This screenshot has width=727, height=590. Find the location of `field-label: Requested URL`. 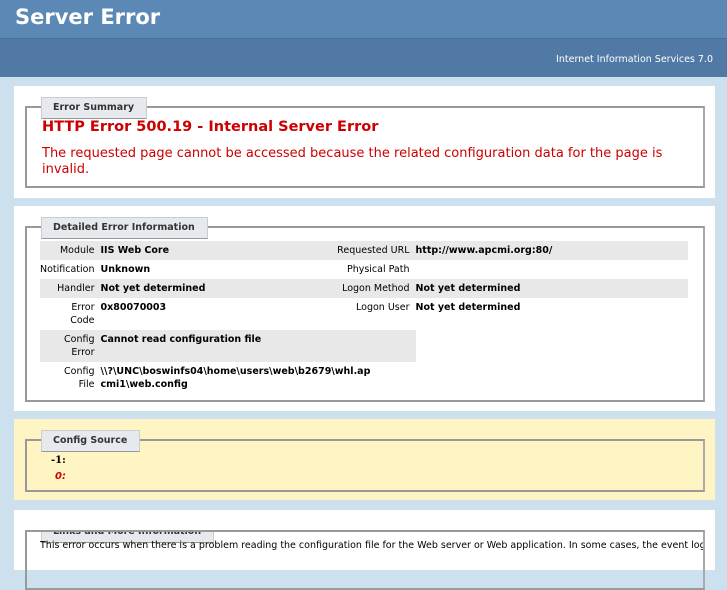

field-label: Requested URL is located at coordinates (333, 250).